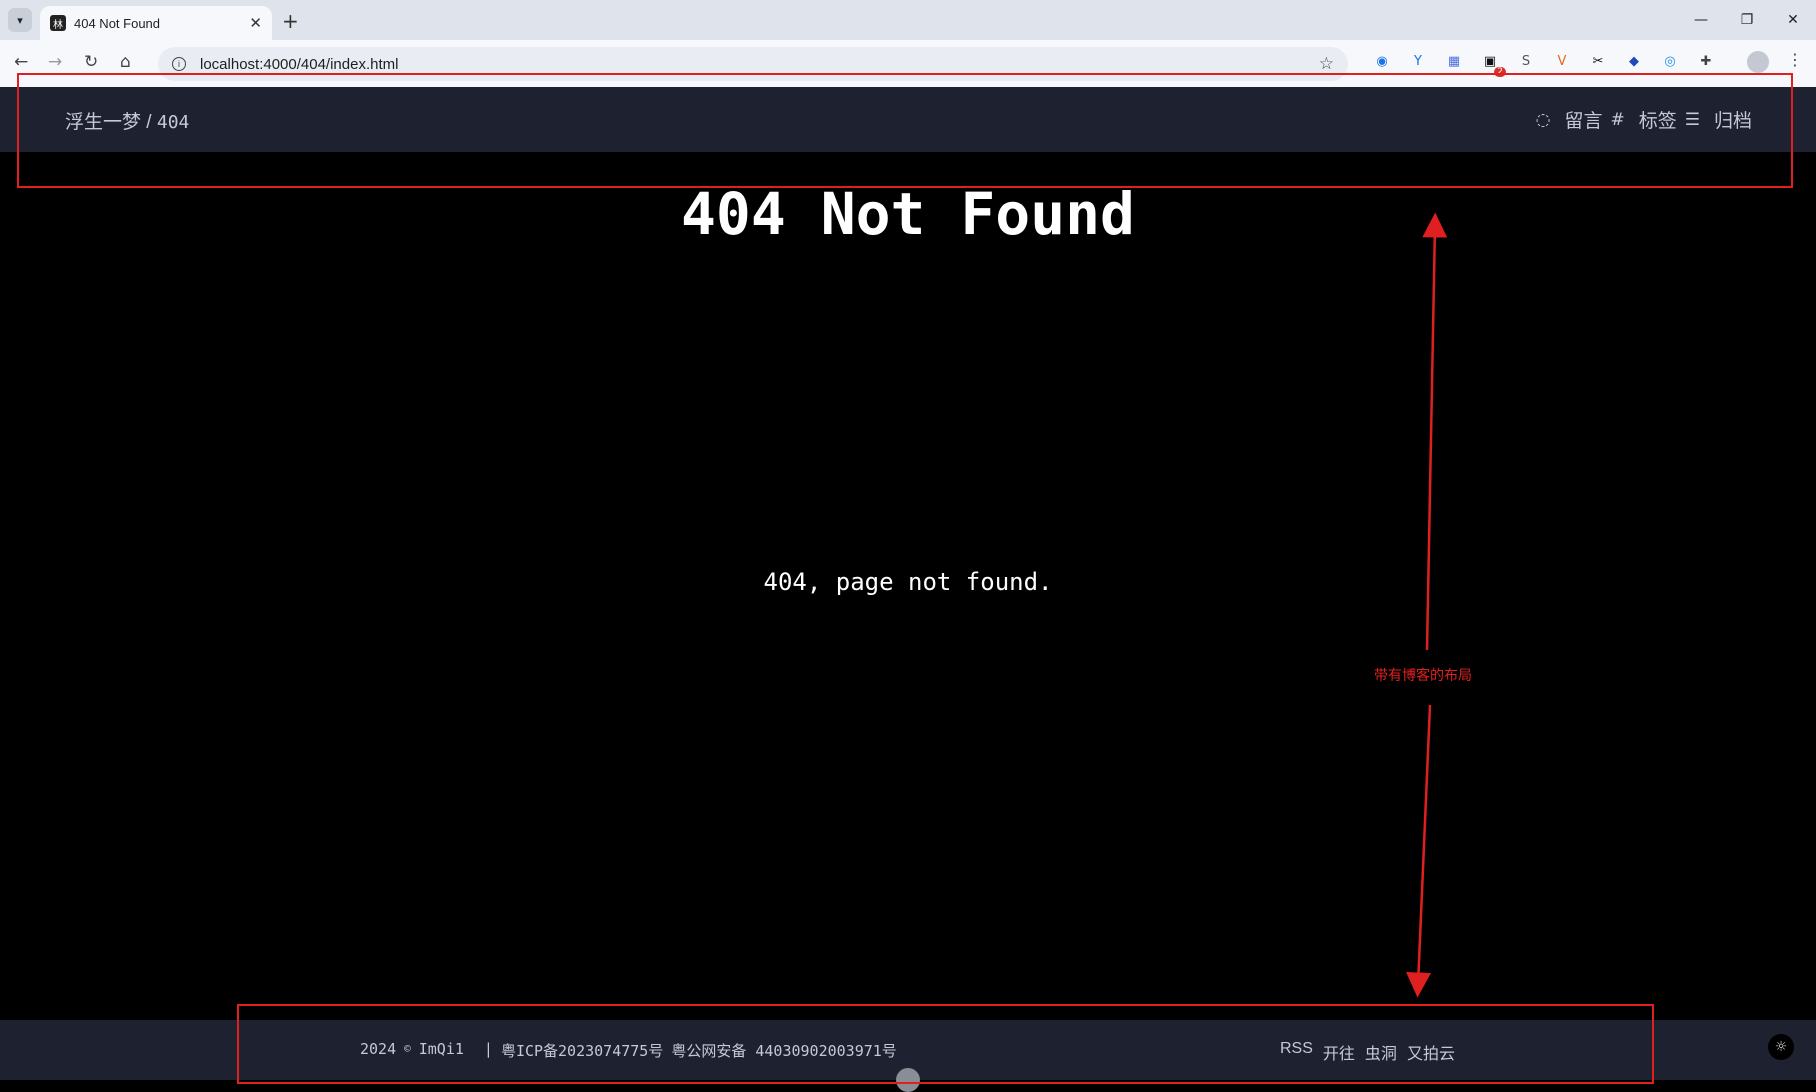 The height and width of the screenshot is (1092, 1816). Describe the element at coordinates (1435, 431) in the screenshot. I see `annotation-arrow-up` at that location.